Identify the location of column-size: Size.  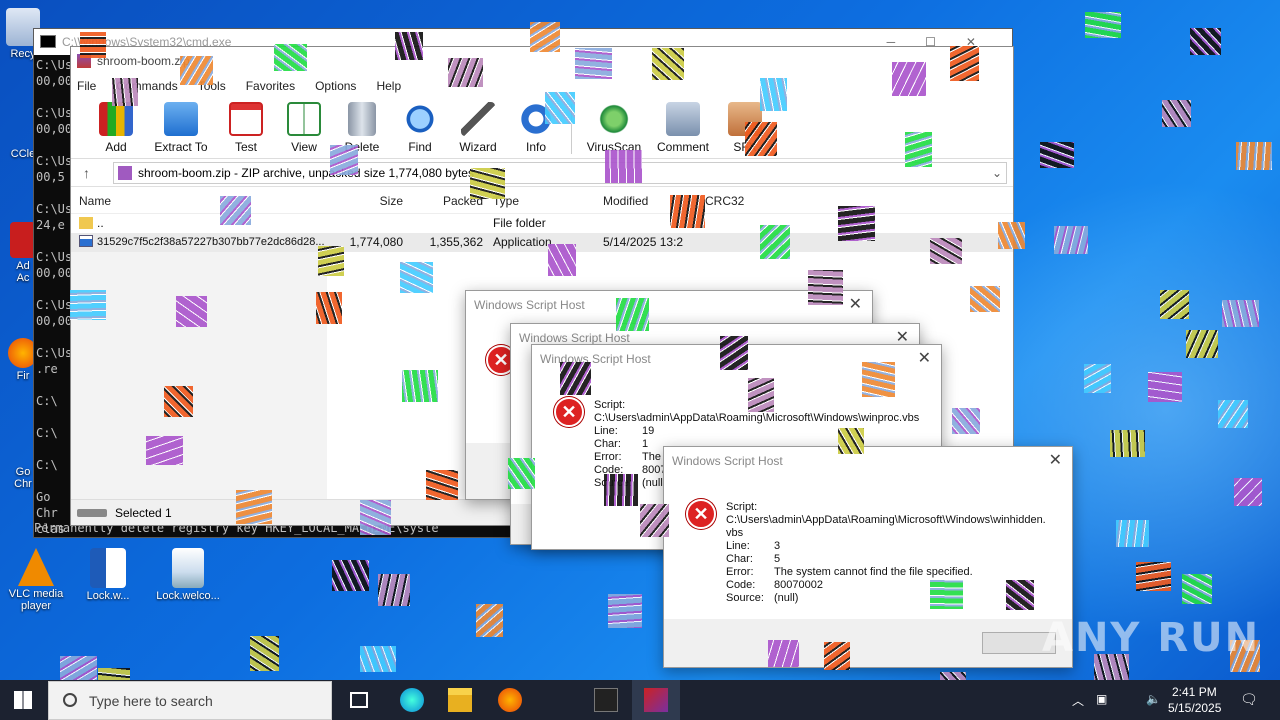
(366, 200).